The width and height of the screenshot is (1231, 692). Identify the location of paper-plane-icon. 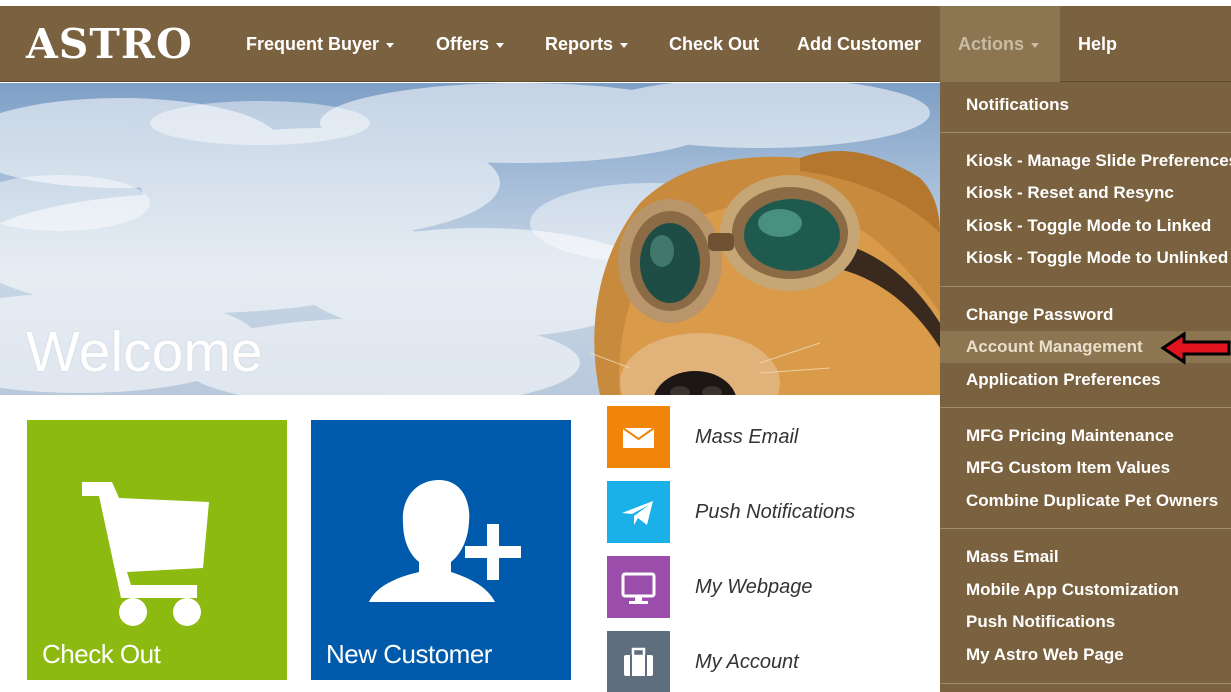
(638, 512).